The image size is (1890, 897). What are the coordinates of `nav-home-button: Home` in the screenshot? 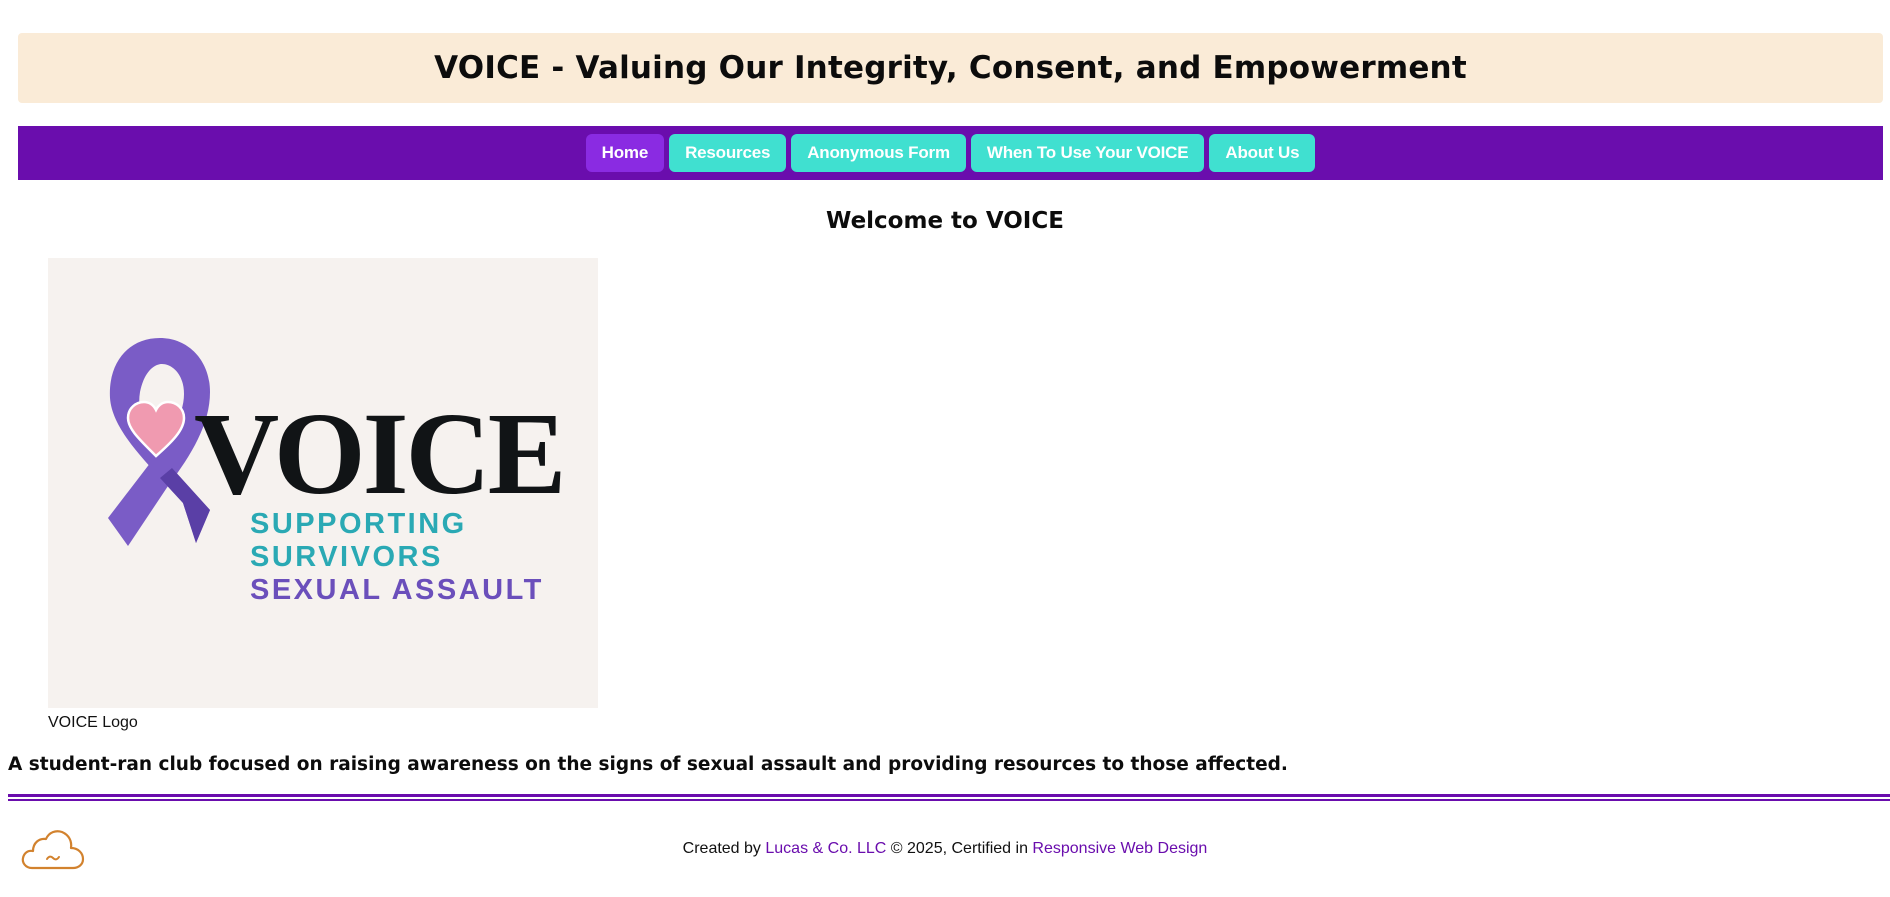 It's located at (625, 153).